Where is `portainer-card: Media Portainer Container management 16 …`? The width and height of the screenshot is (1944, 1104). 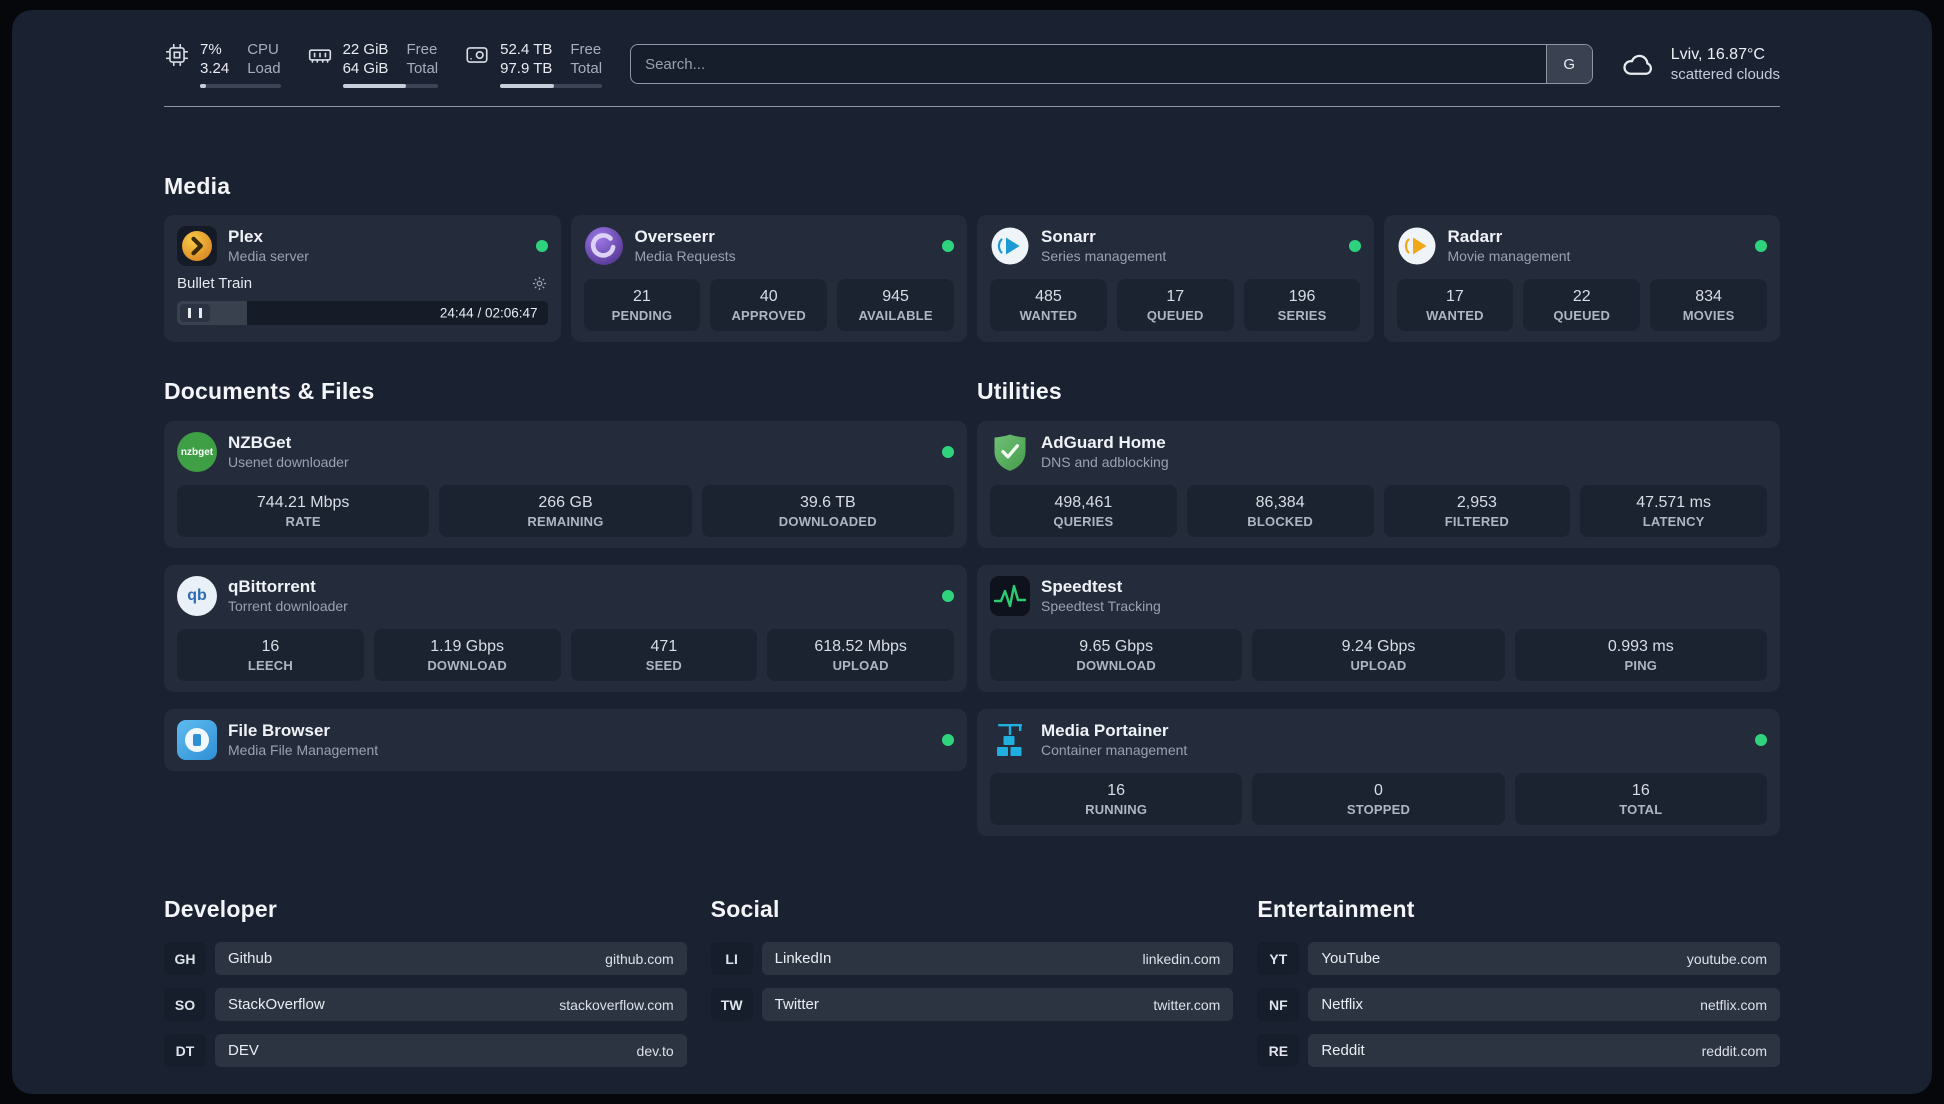 portainer-card: Media Portainer Container management 16 … is located at coordinates (1378, 772).